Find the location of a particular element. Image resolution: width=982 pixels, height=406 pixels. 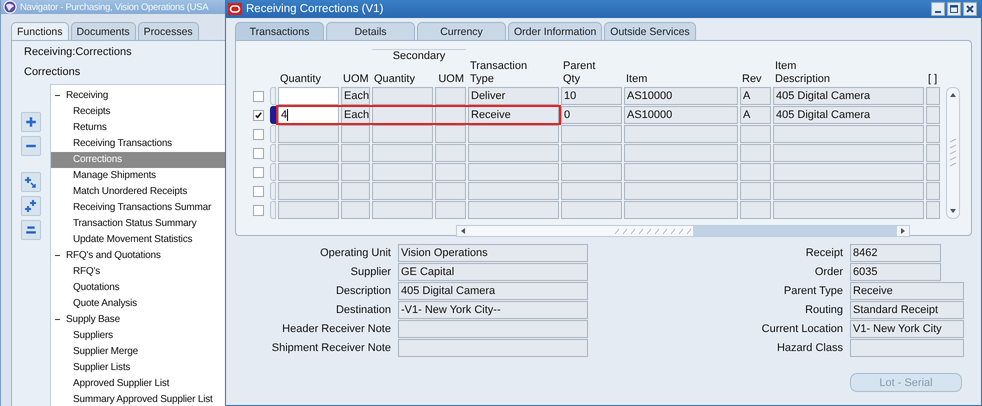

tree-item: Receipts is located at coordinates (138, 112).